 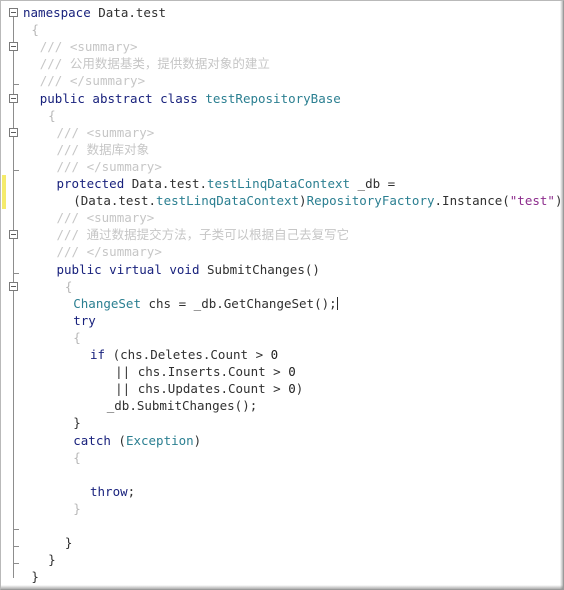 I want to click on code-line: namespace Data.test, so click(x=94, y=12).